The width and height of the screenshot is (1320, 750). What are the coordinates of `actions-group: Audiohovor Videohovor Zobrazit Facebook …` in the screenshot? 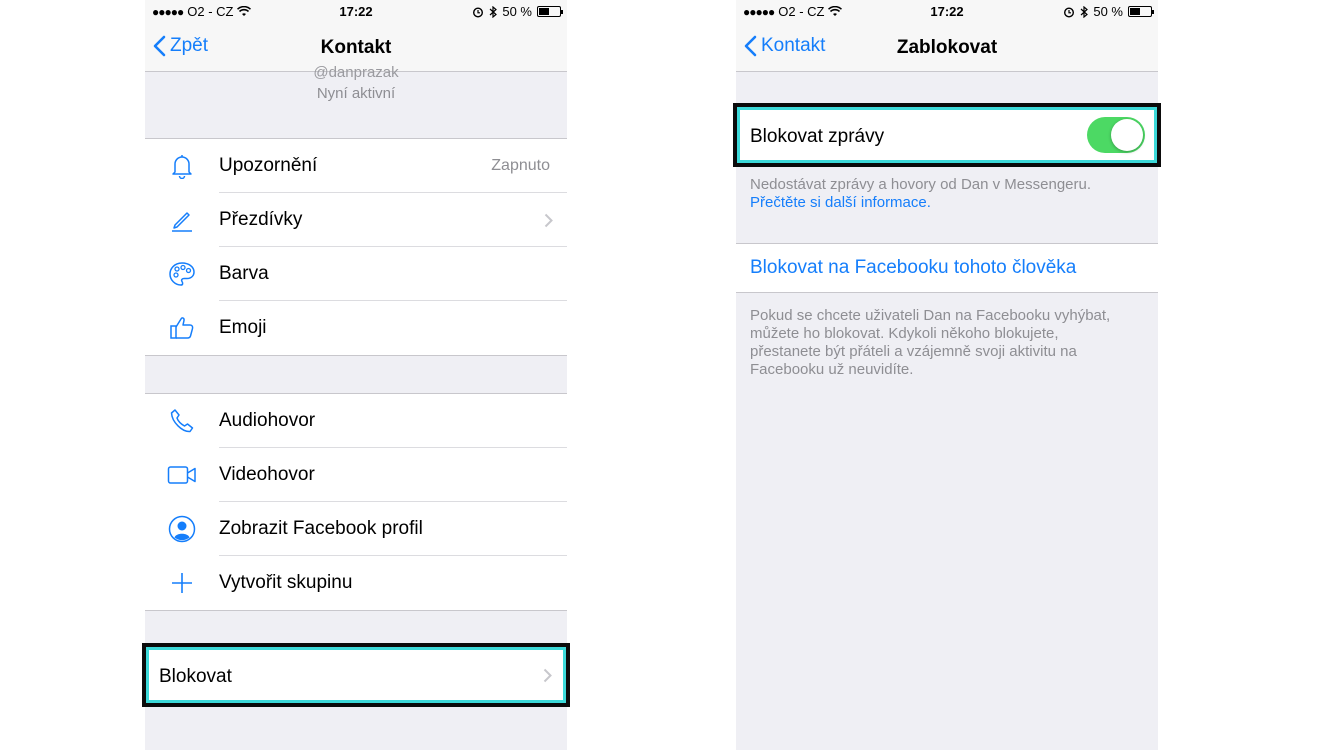 It's located at (356, 502).